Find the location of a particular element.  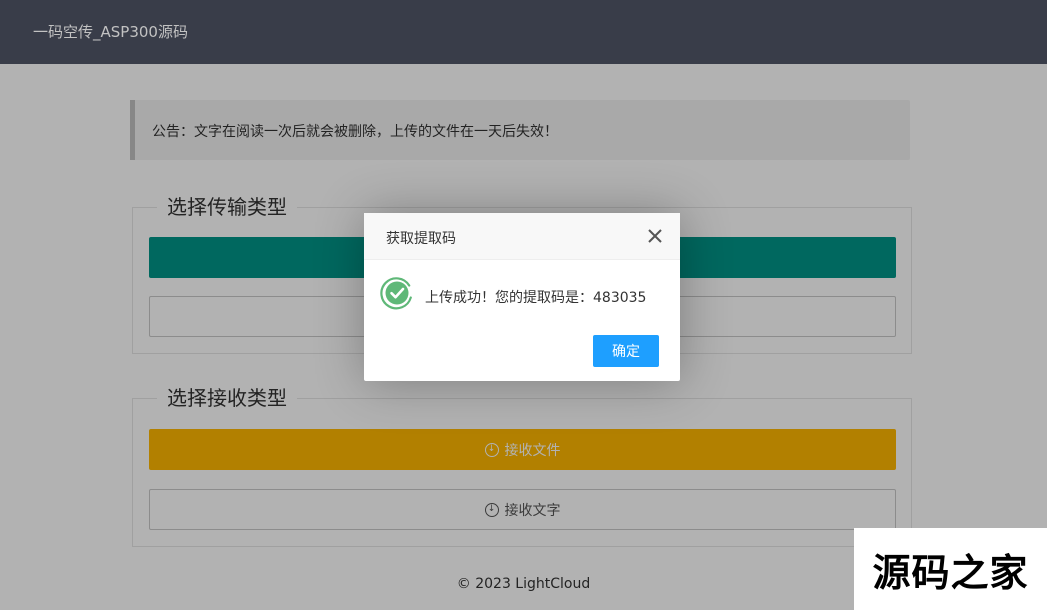

watermark-text: 源码之家 is located at coordinates (950, 572).